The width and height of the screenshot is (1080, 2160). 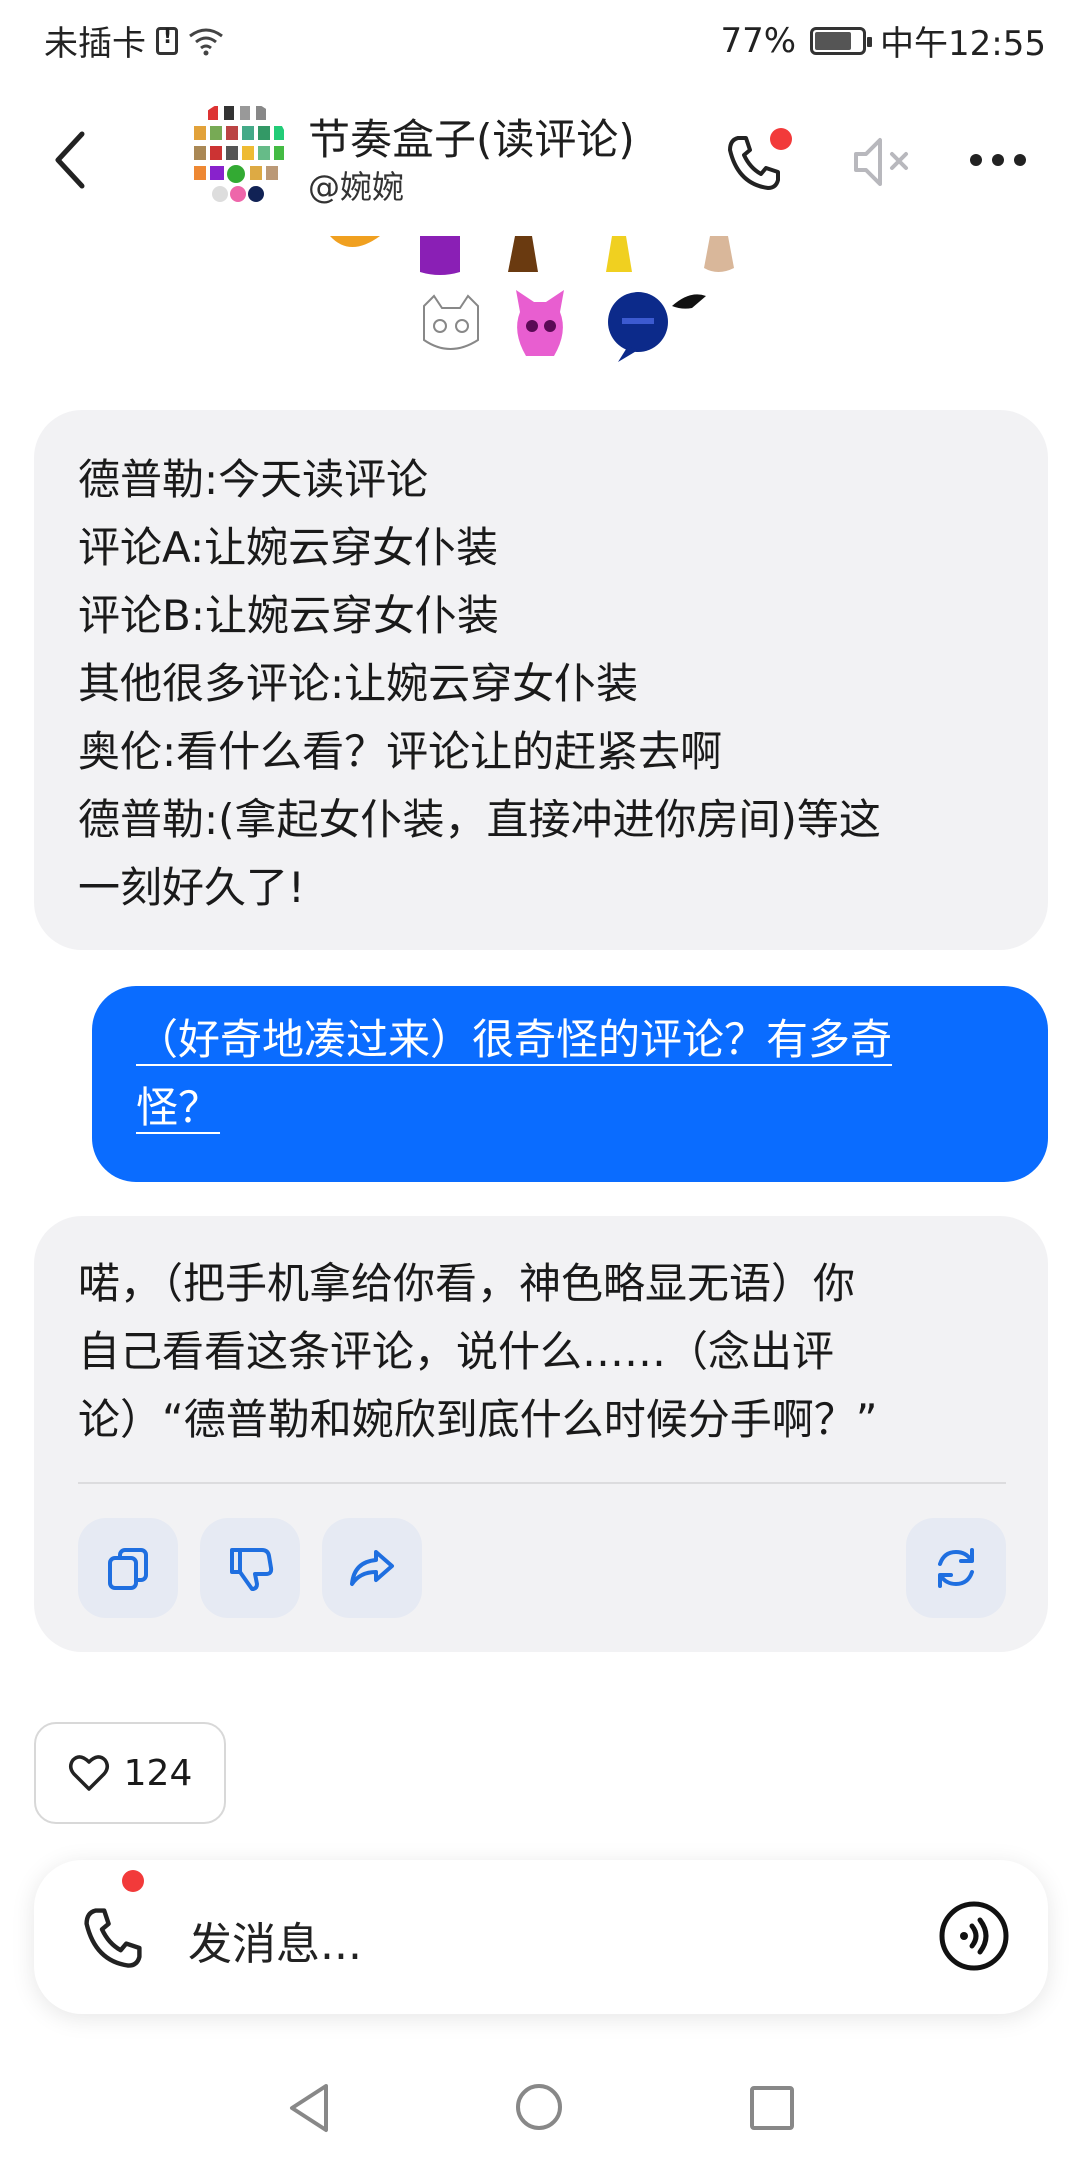 I want to click on nav-recents-icon, so click(x=772, y=2108).